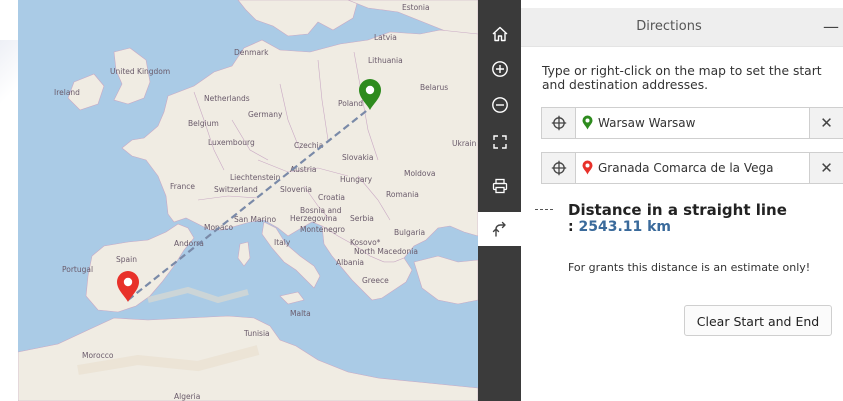  Describe the element at coordinates (416, 7) in the screenshot. I see `label-estonia: Estonia` at that location.